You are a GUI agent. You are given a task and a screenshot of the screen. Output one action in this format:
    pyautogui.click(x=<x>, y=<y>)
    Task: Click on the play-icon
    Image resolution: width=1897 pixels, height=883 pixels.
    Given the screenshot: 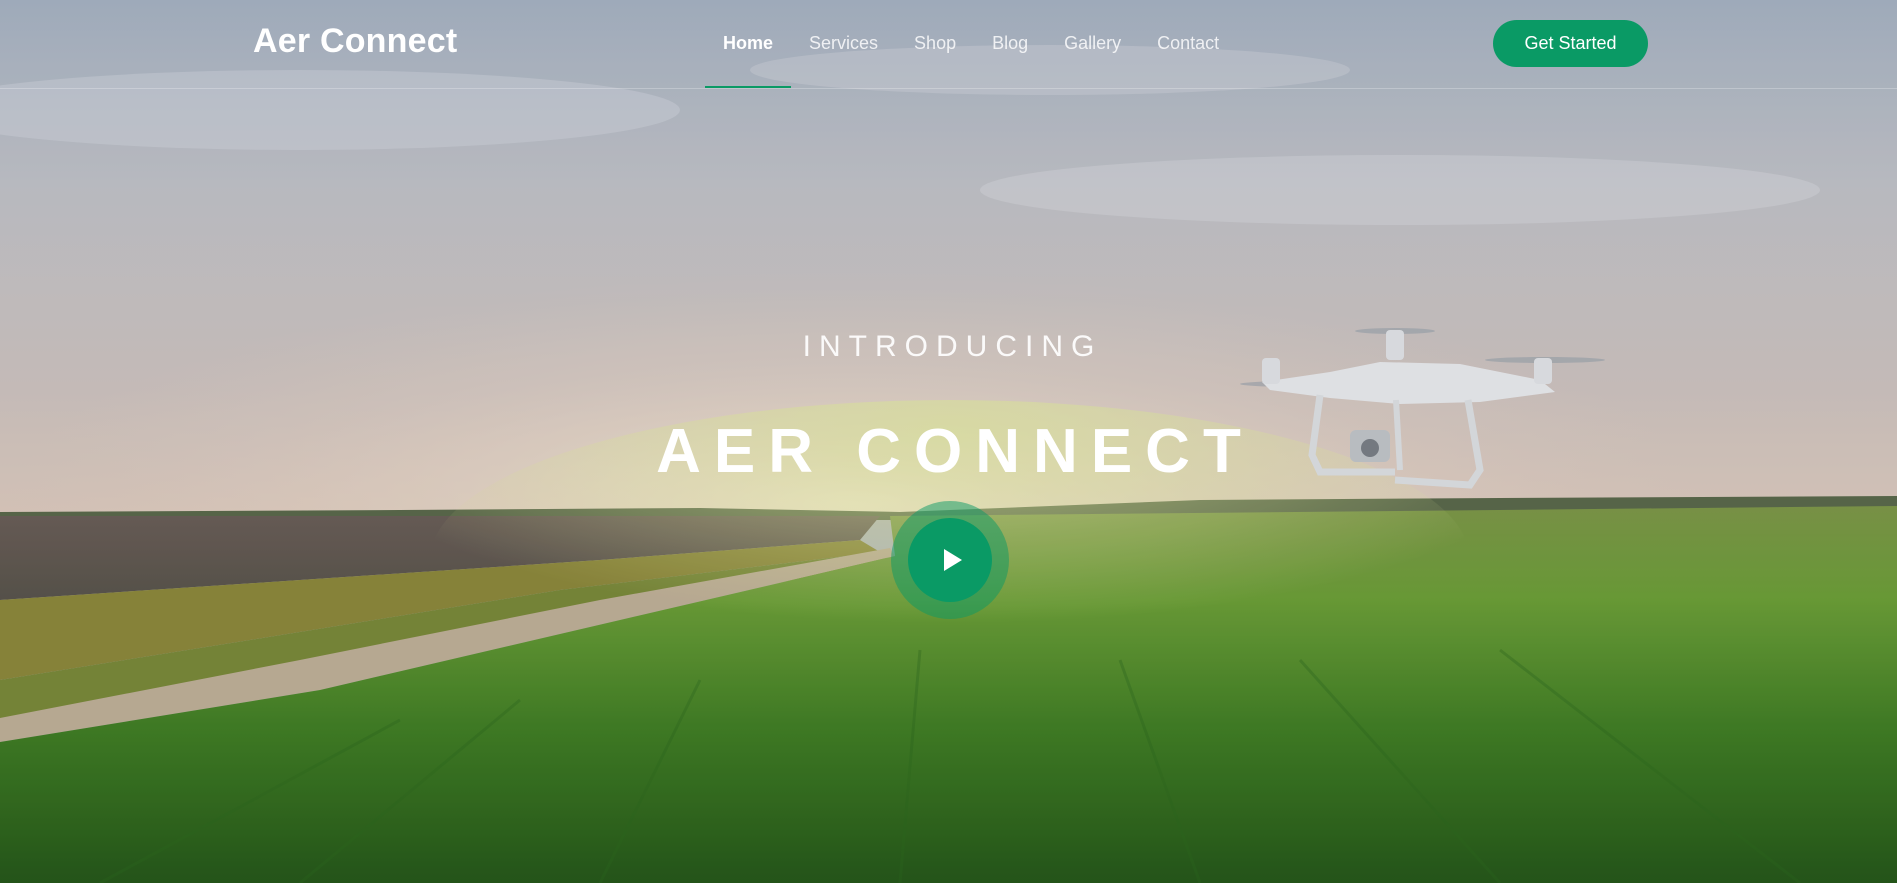 What is the action you would take?
    pyautogui.click(x=952, y=560)
    